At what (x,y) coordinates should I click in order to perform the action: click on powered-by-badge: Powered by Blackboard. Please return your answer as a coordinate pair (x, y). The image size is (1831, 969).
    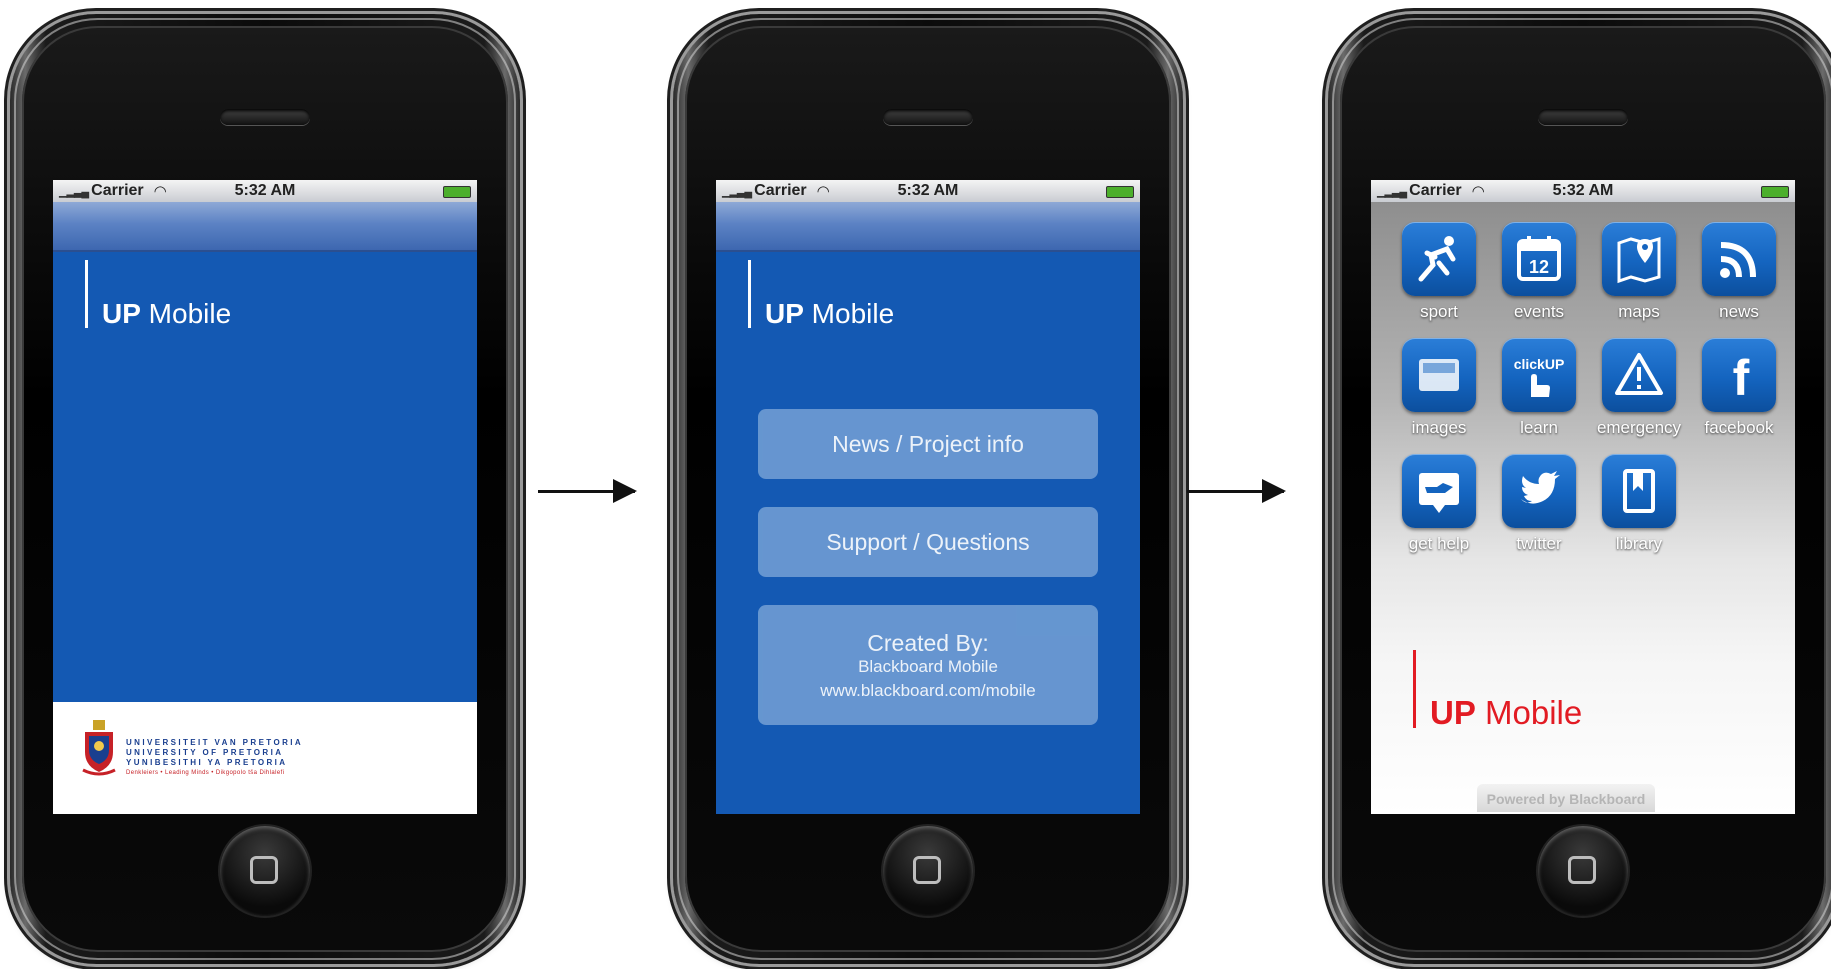
    Looking at the image, I should click on (1566, 798).